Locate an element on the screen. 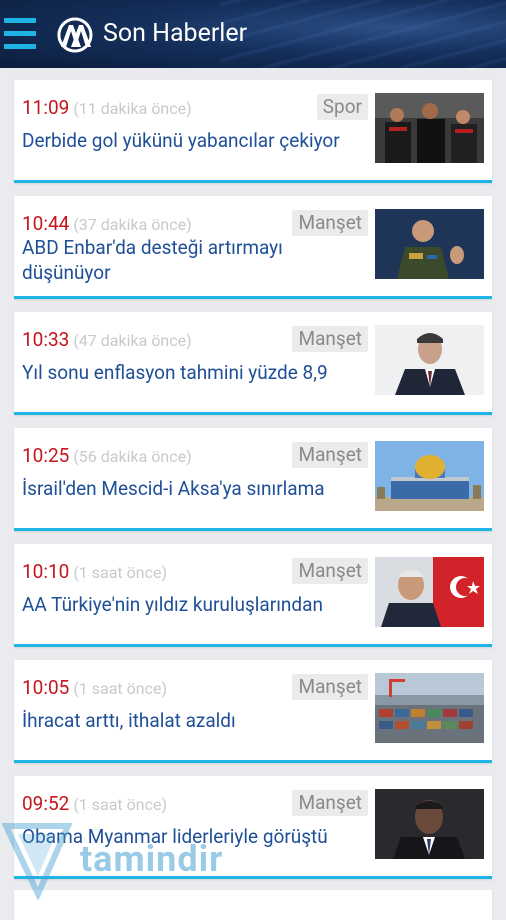 The width and height of the screenshot is (506, 920). news-time: 10:33 (47 dakika önce) is located at coordinates (107, 339).